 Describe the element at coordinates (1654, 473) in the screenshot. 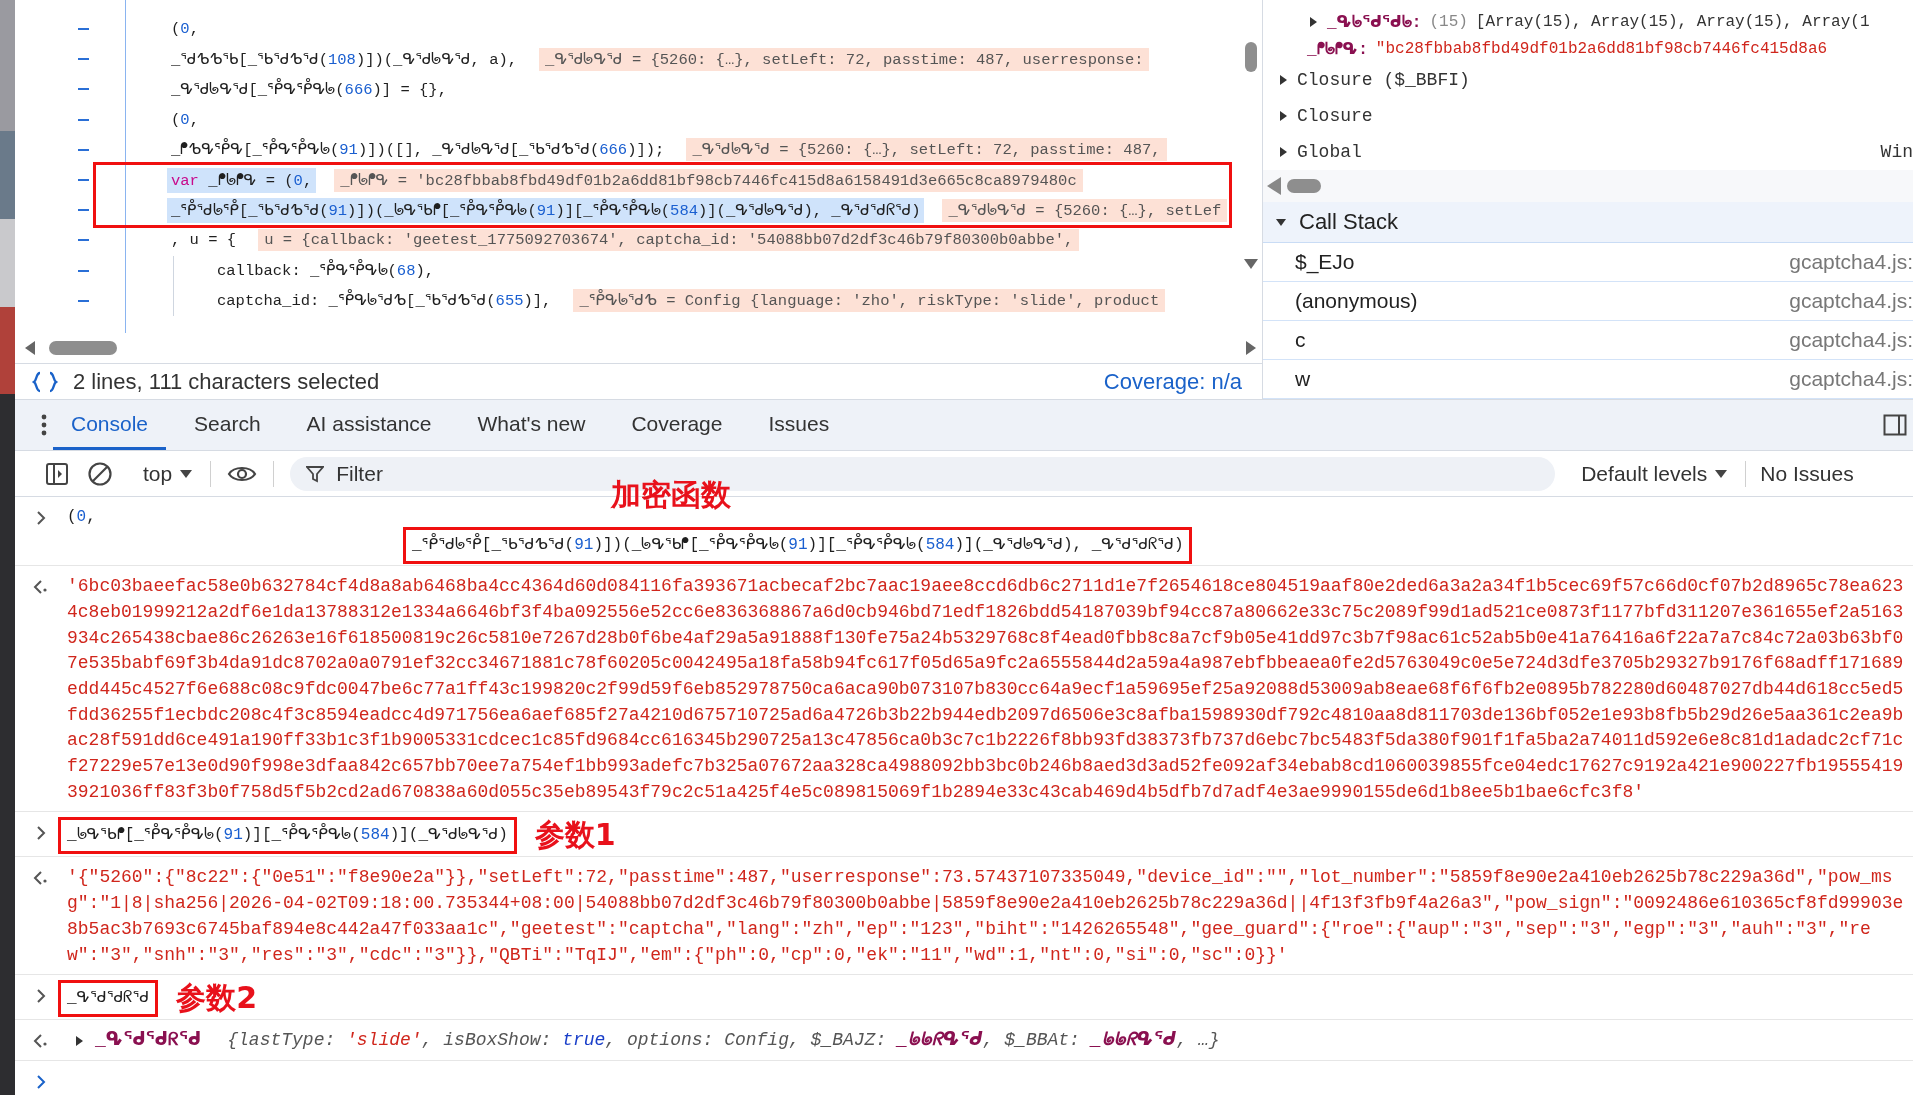

I see `log-levels-dropdown: Default levels` at that location.